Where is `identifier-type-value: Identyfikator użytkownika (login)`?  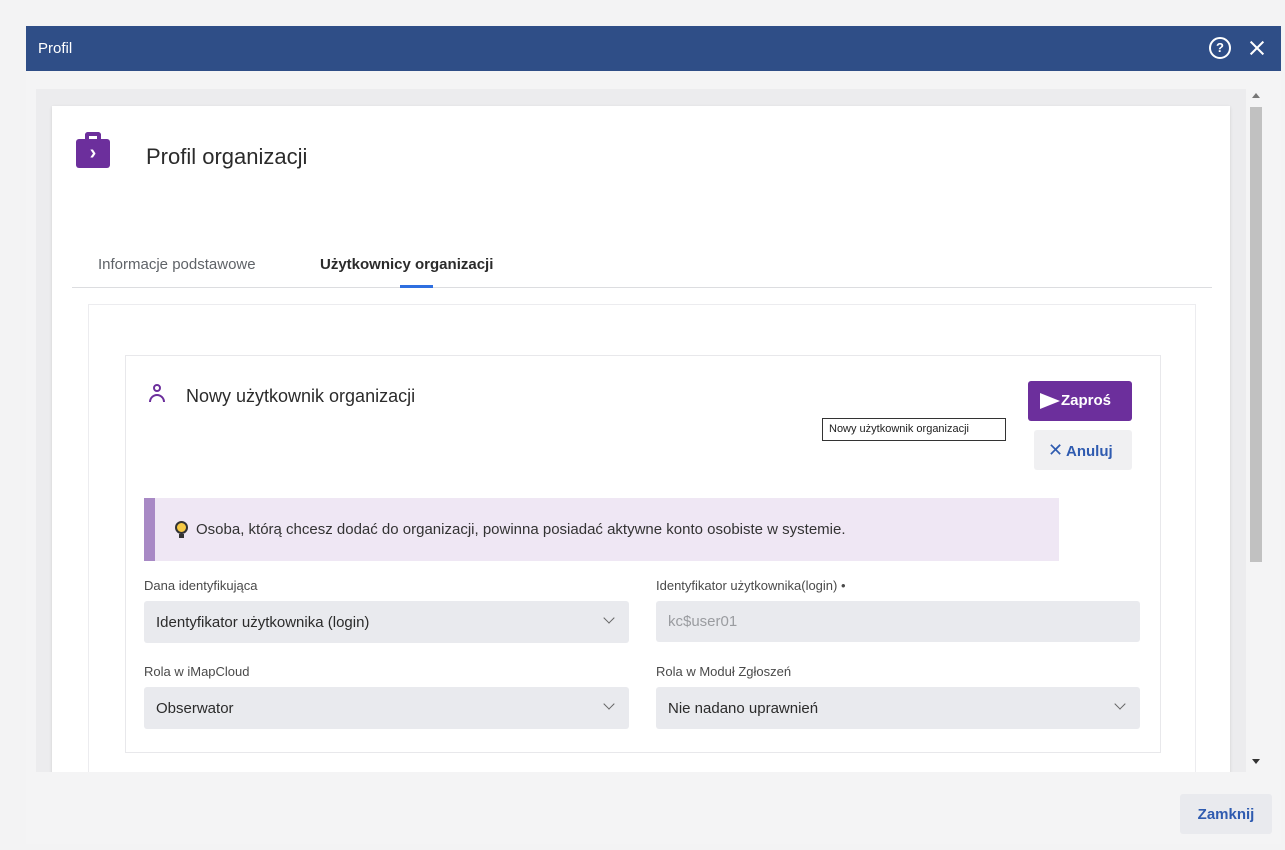 identifier-type-value: Identyfikator użytkownika (login) is located at coordinates (263, 622).